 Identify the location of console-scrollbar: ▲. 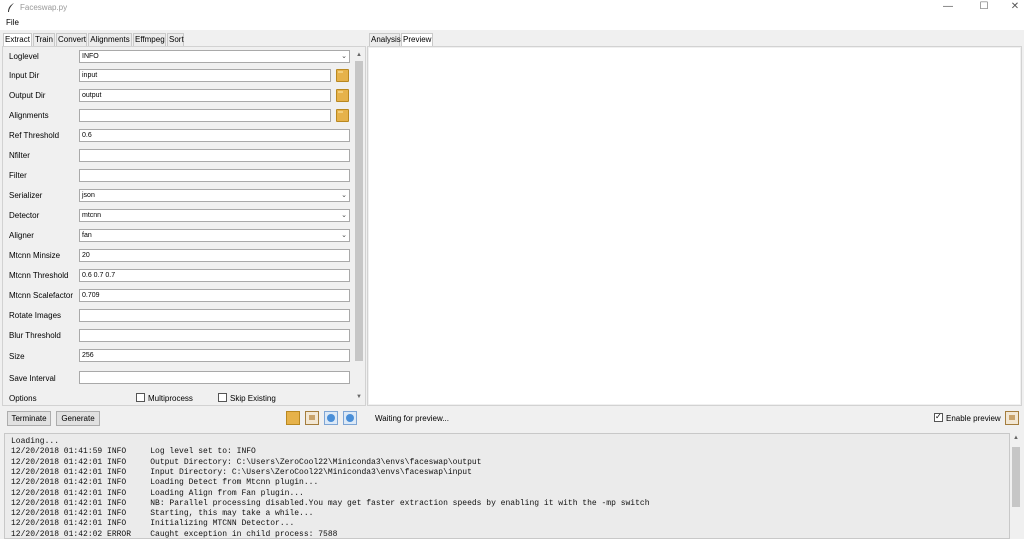
(1016, 486).